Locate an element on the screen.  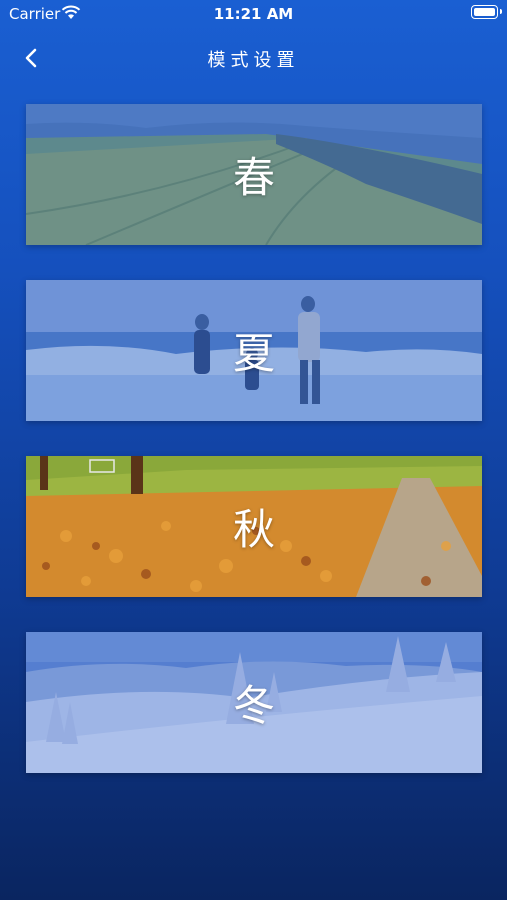
season-label-summer: 夏 is located at coordinates (253, 353).